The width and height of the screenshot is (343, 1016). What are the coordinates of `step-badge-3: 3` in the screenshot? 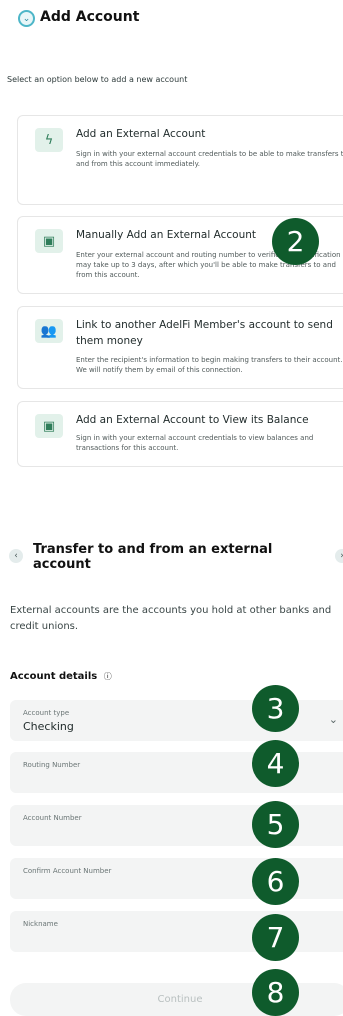 It's located at (275, 708).